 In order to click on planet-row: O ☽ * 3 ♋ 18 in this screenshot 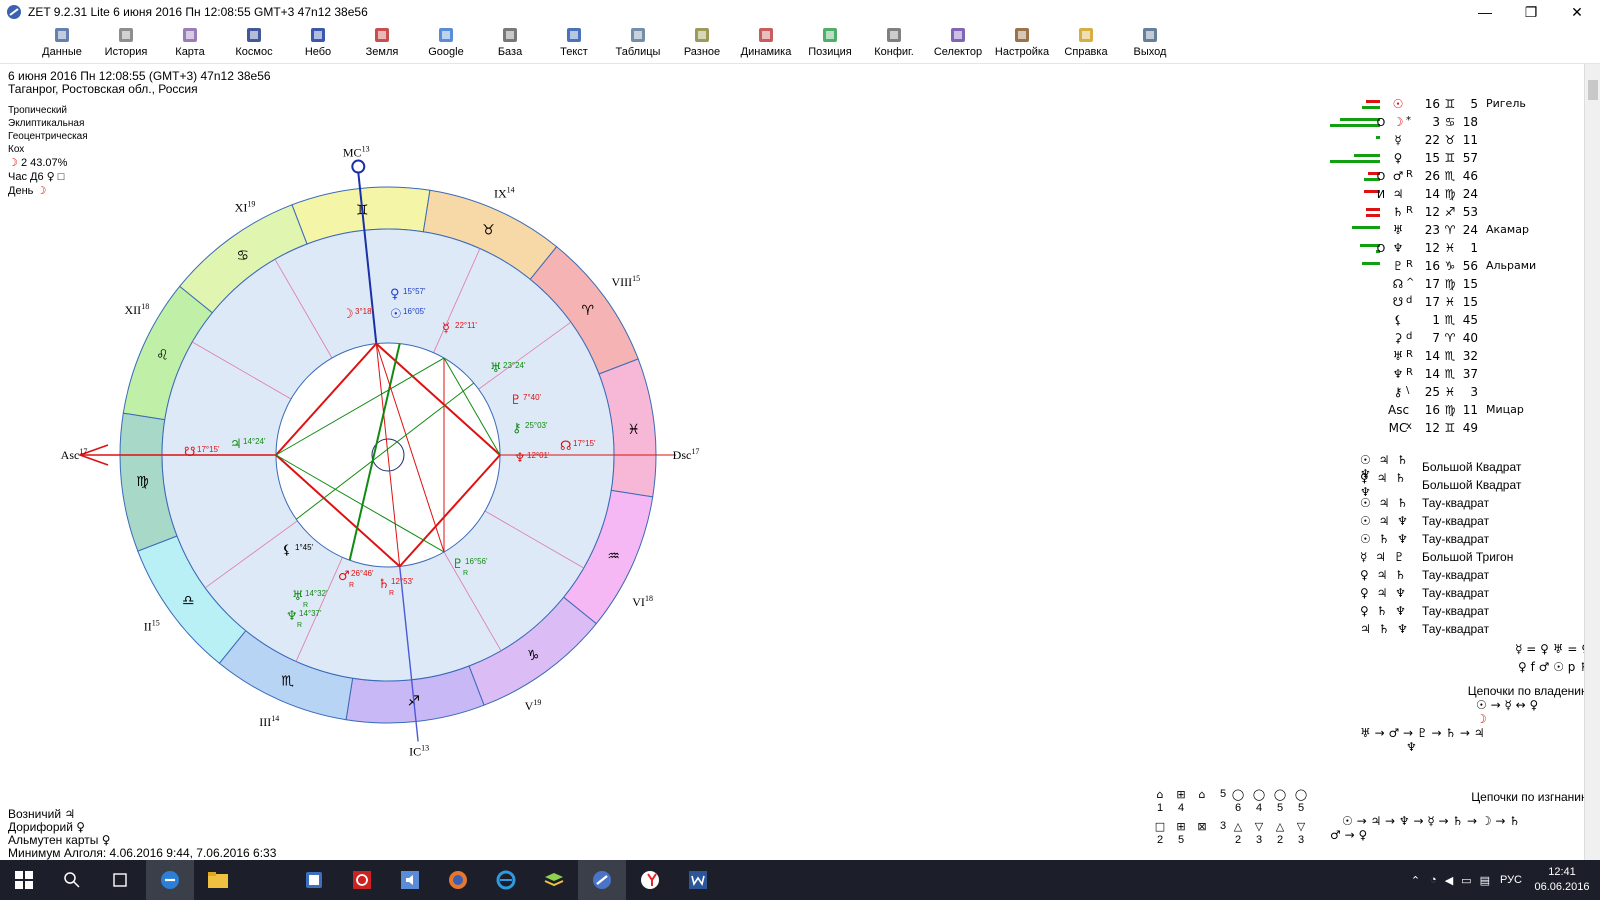, I will do `click(1440, 123)`.